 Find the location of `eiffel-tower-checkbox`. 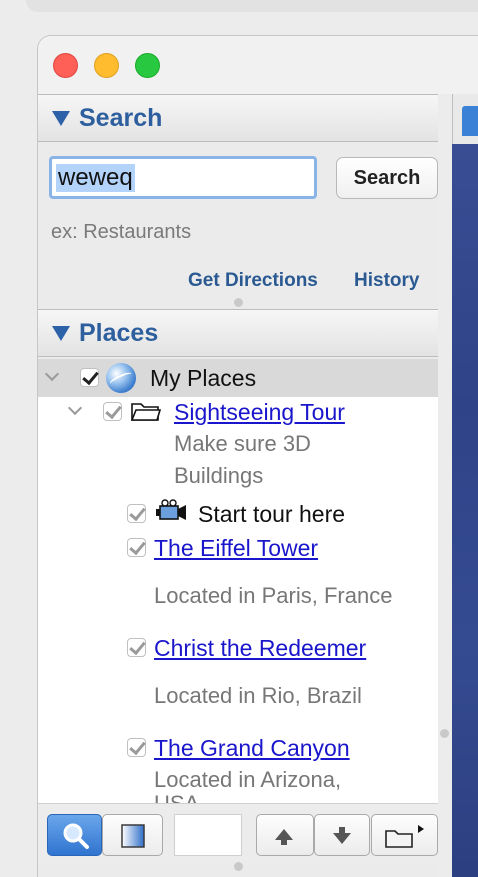

eiffel-tower-checkbox is located at coordinates (136, 547).